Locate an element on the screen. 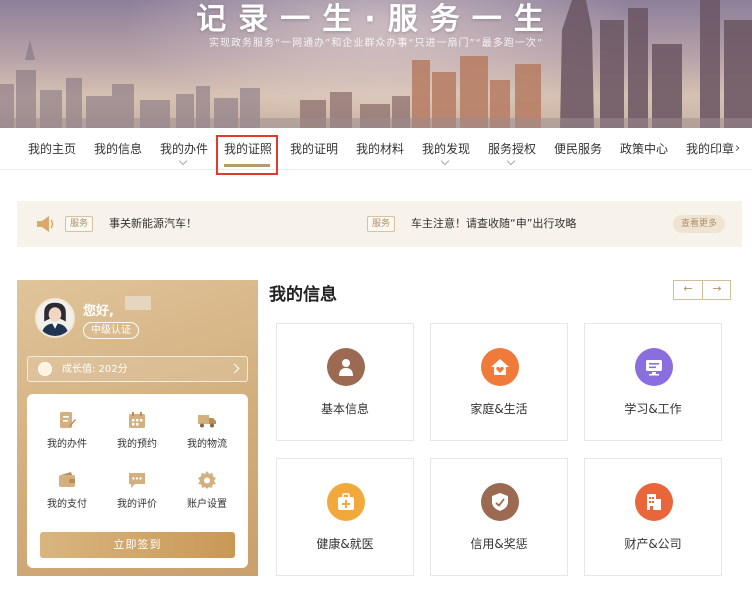  delivery-truck-icon is located at coordinates (207, 421).